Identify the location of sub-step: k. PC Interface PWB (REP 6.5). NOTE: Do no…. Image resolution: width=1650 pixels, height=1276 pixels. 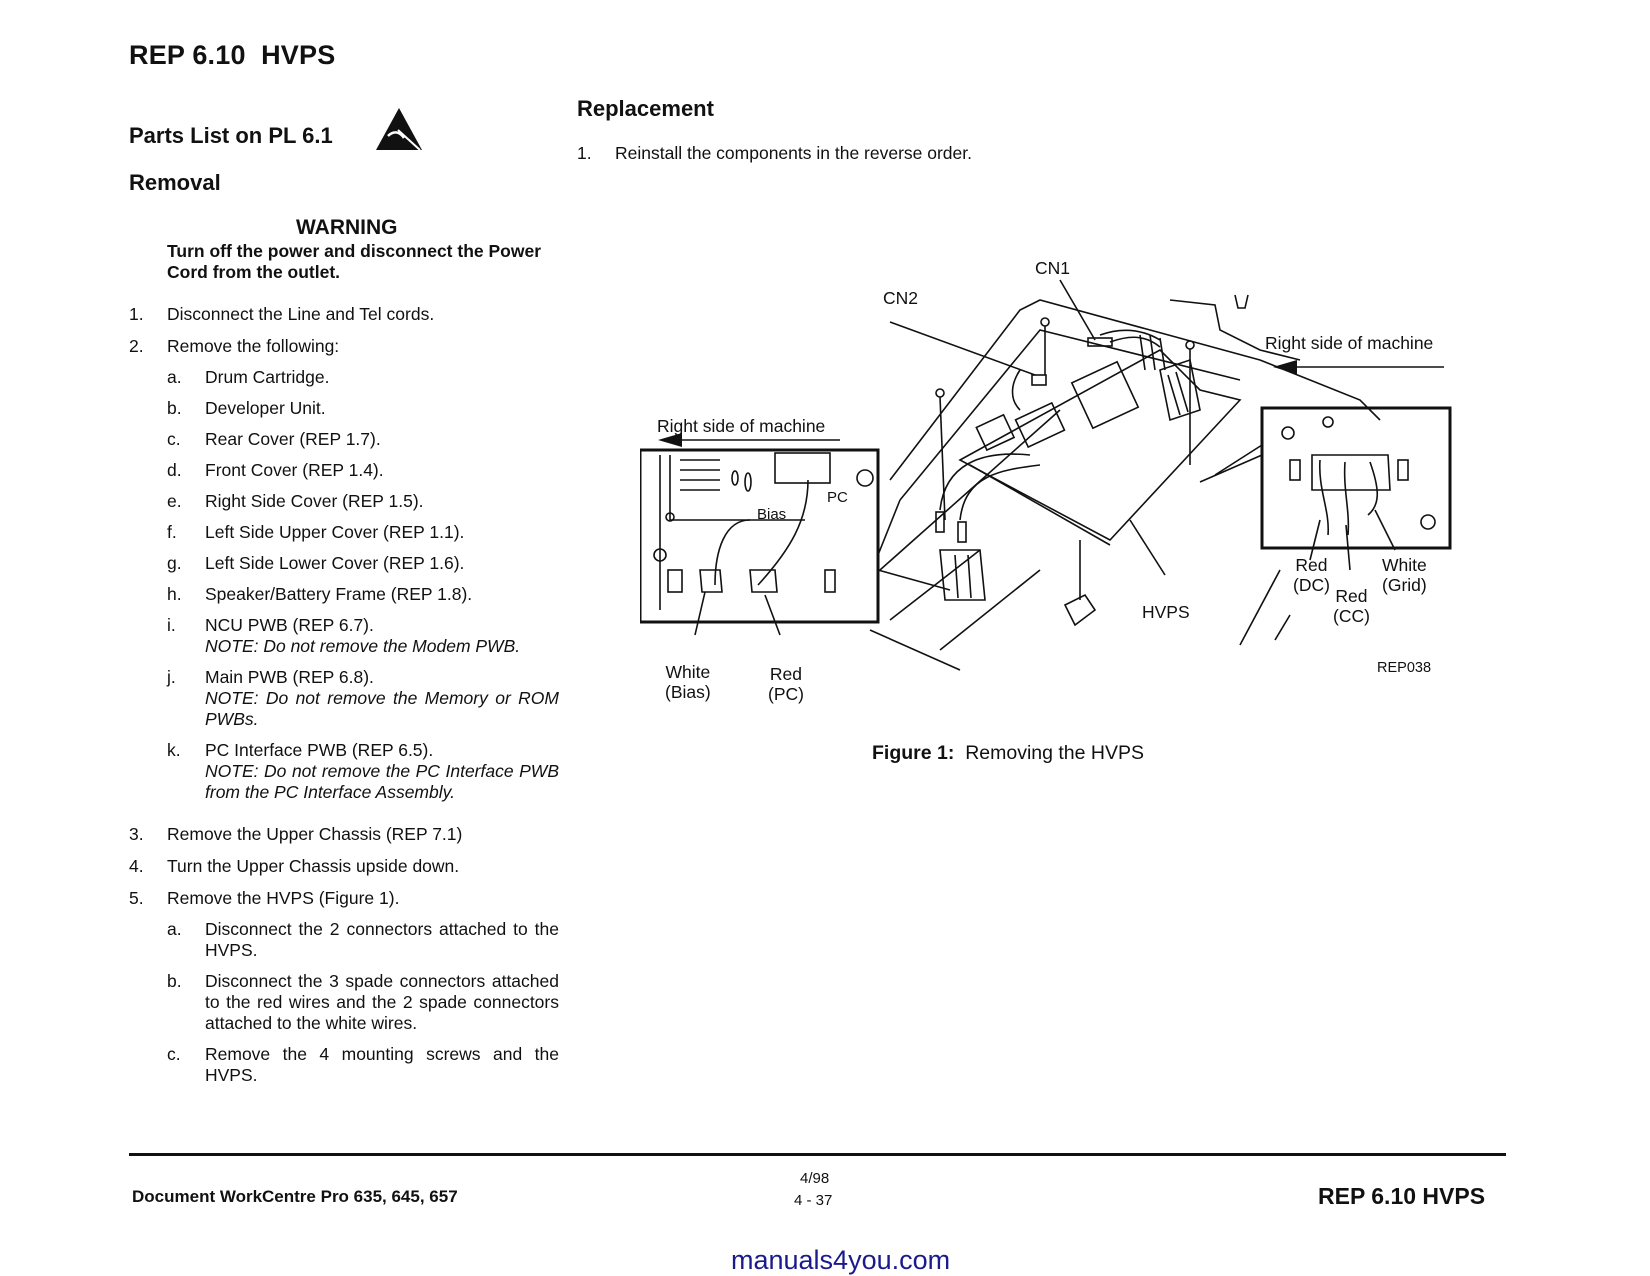
(363, 771).